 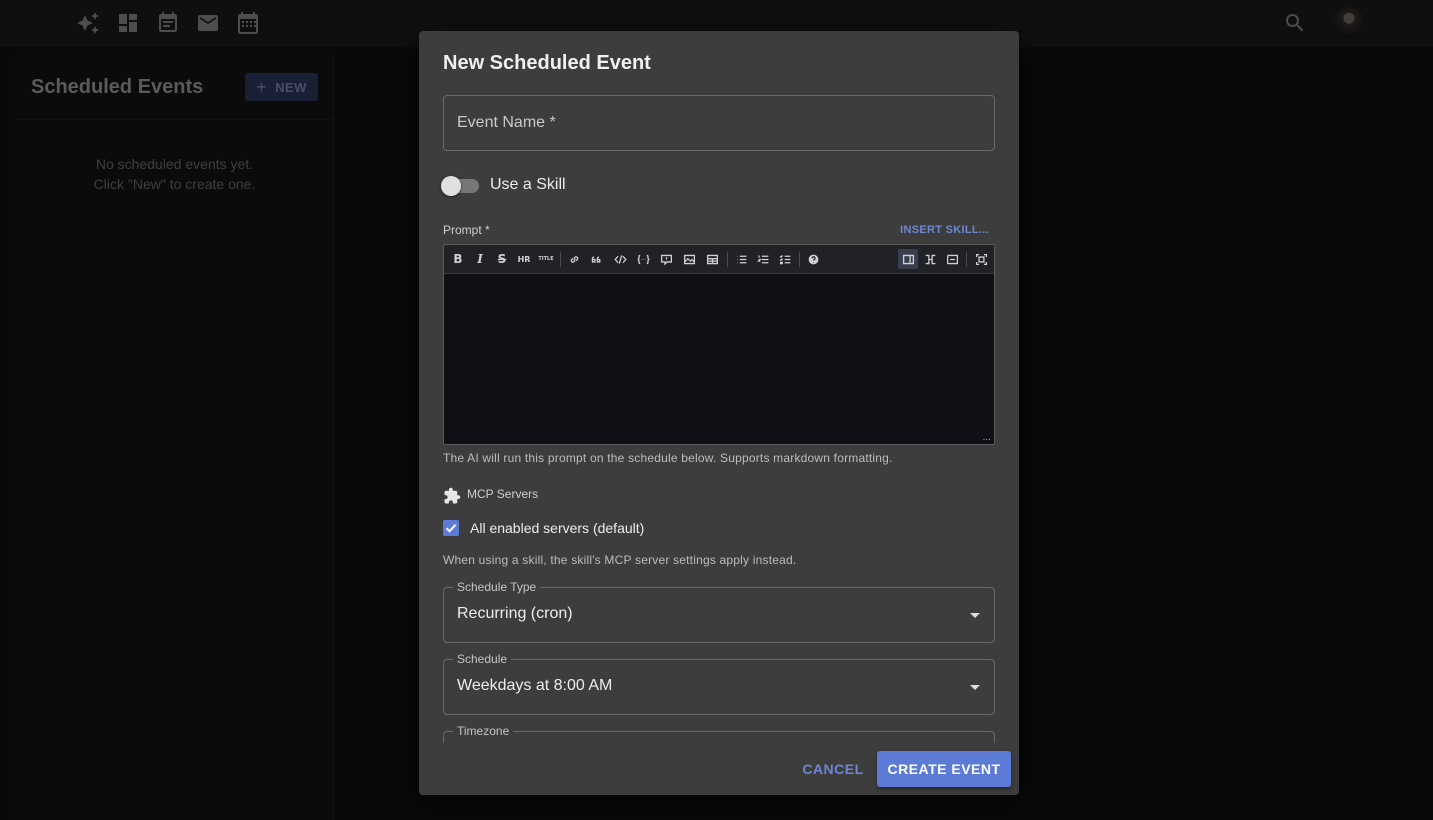 What do you see at coordinates (719, 123) in the screenshot?
I see `event-name-input: Event Name *` at bounding box center [719, 123].